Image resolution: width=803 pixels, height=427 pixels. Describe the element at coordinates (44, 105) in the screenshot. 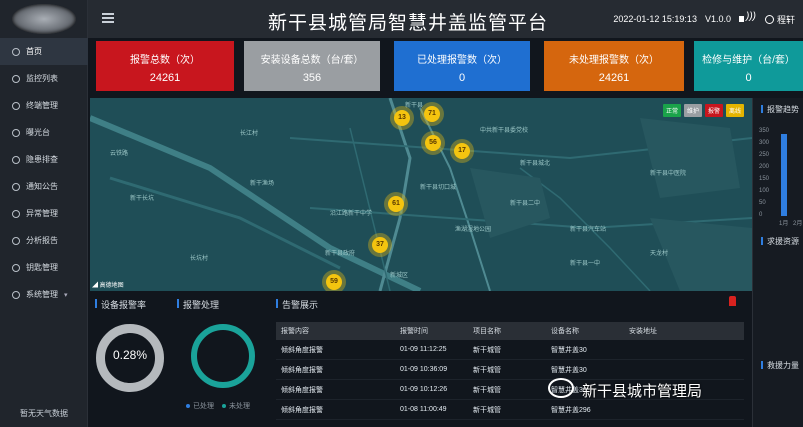

I see `sidebar-item-terminal: 终端管理` at that location.